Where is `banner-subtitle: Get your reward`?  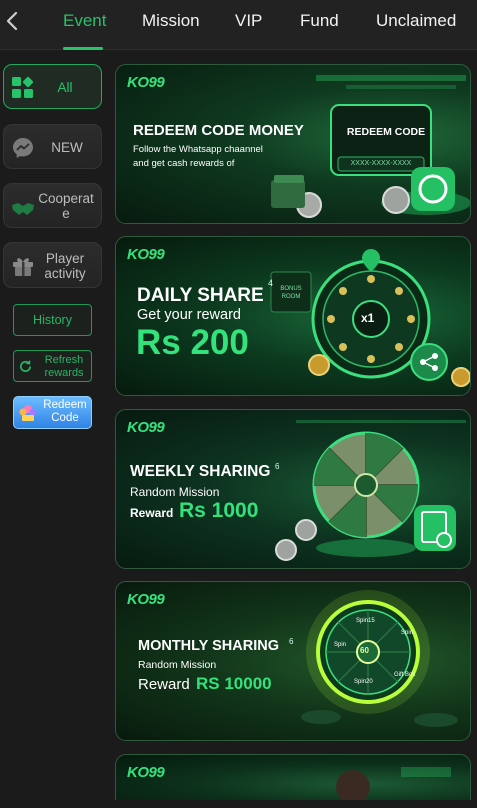 banner-subtitle: Get your reward is located at coordinates (189, 315).